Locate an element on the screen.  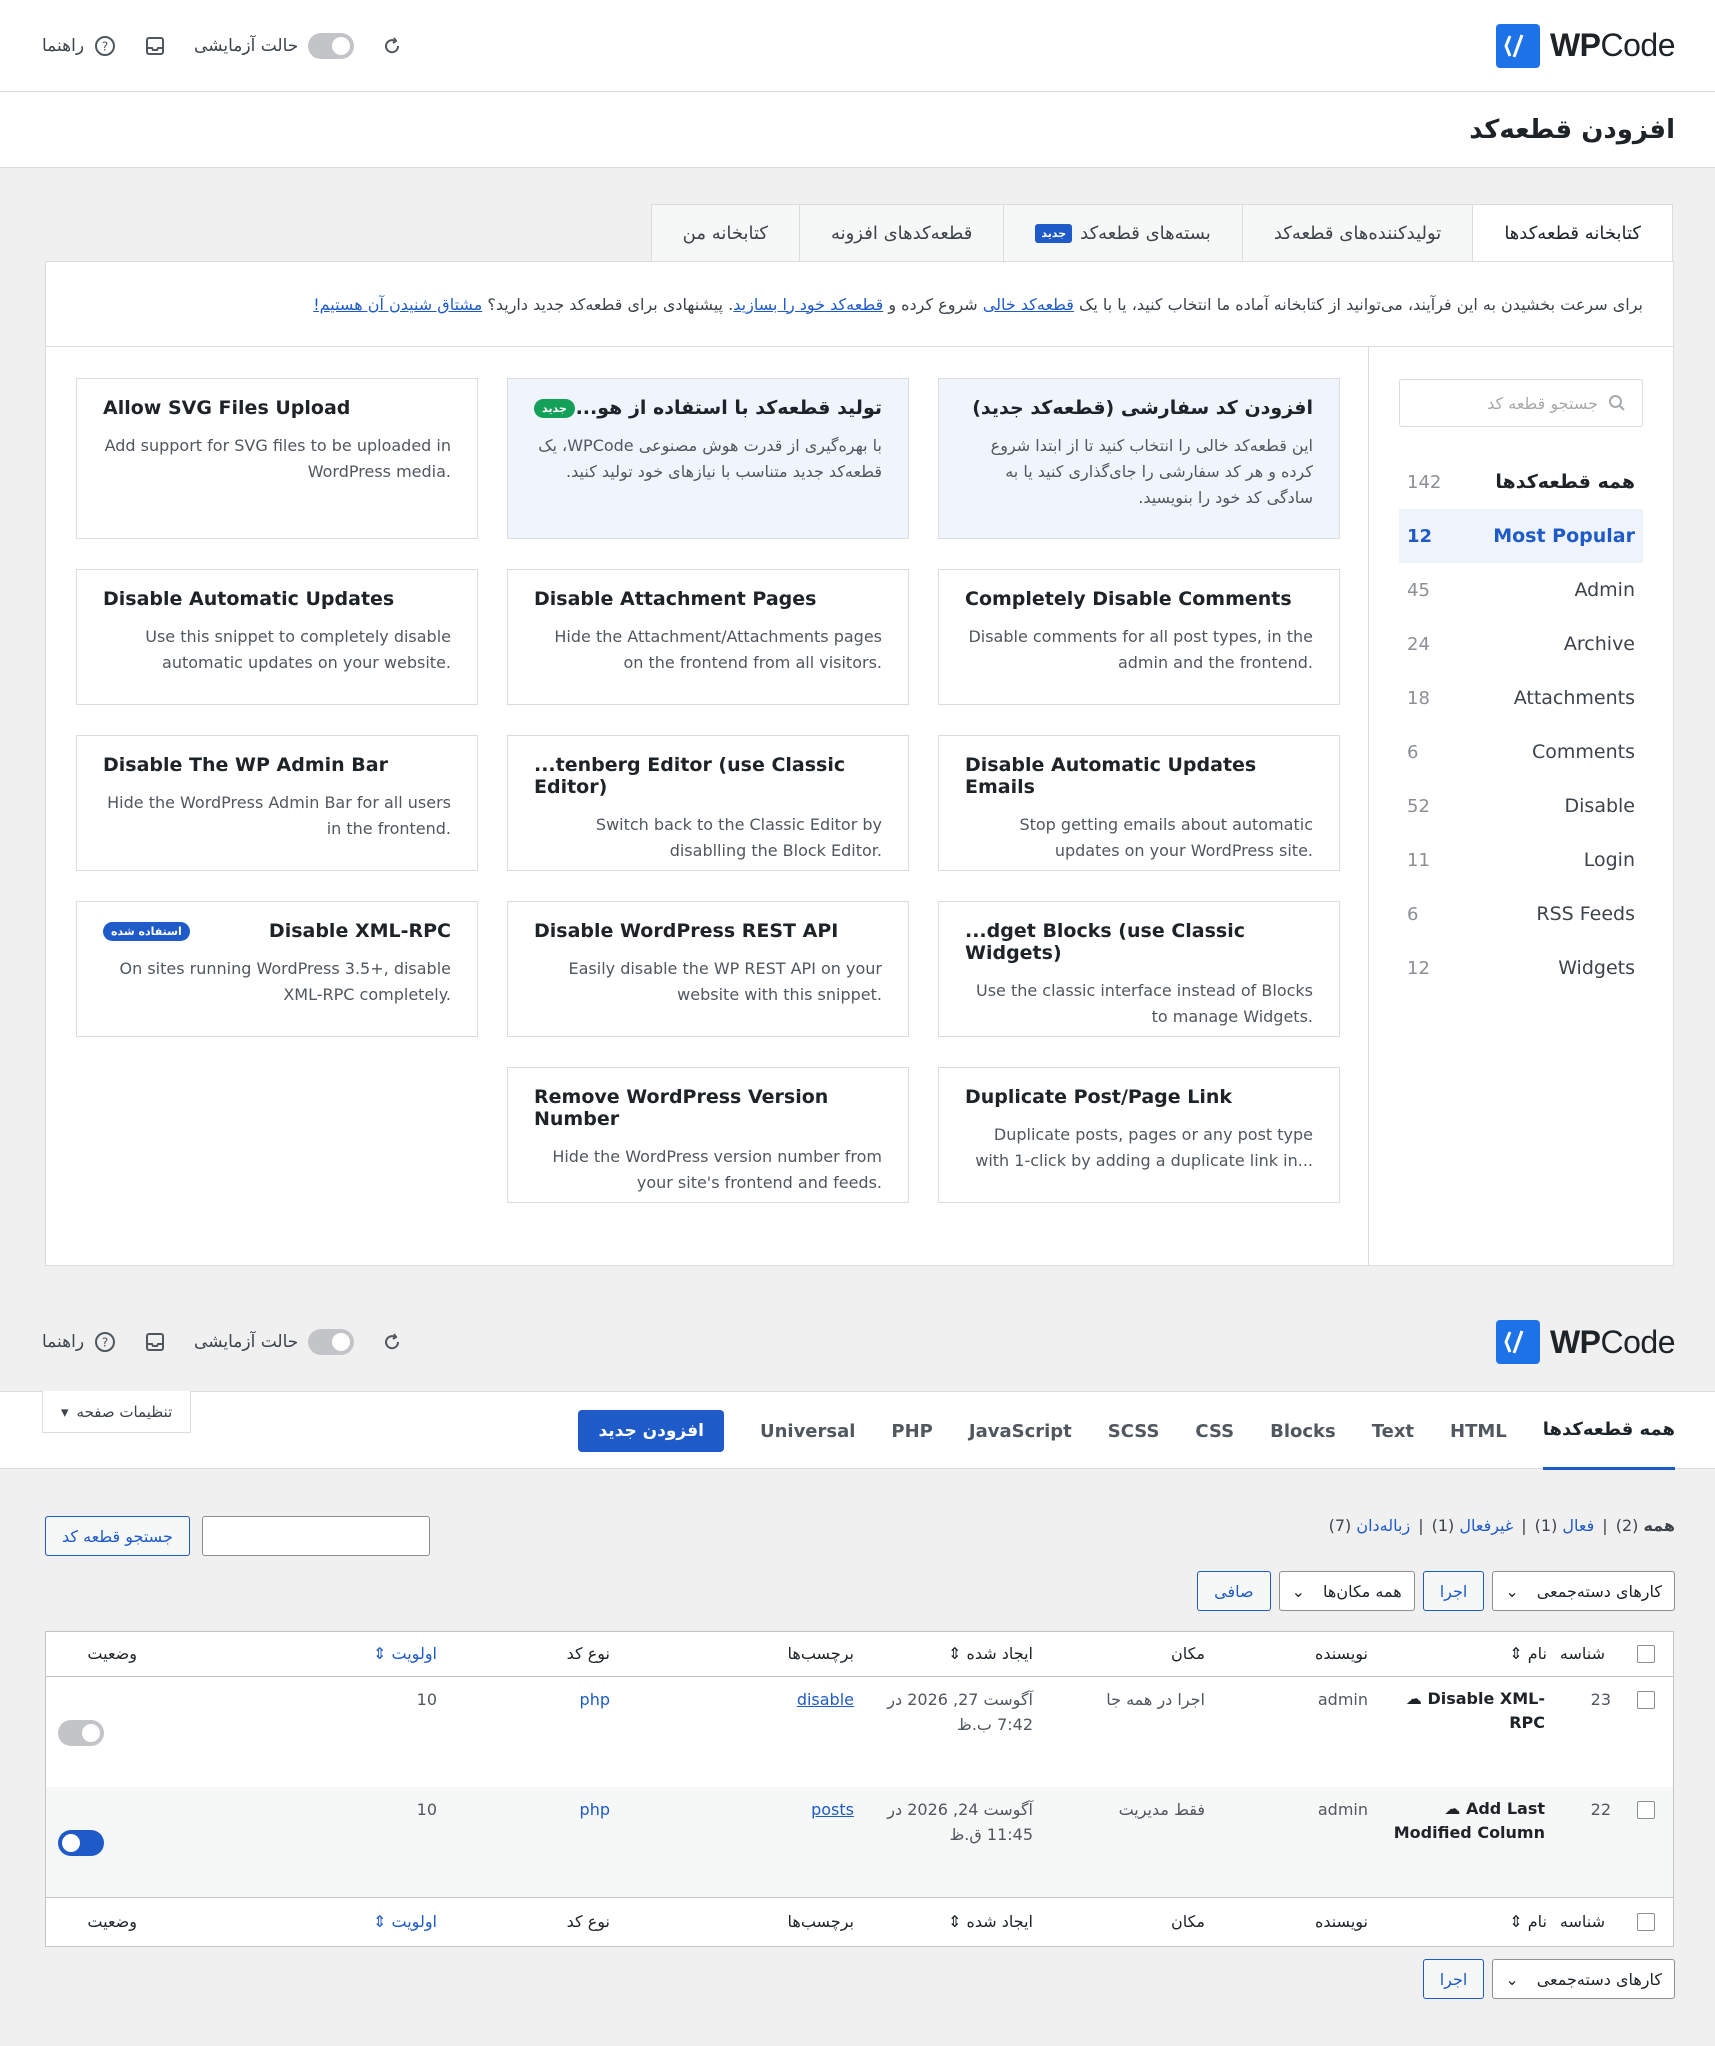
col-id: شناسه is located at coordinates (1582, 1653).